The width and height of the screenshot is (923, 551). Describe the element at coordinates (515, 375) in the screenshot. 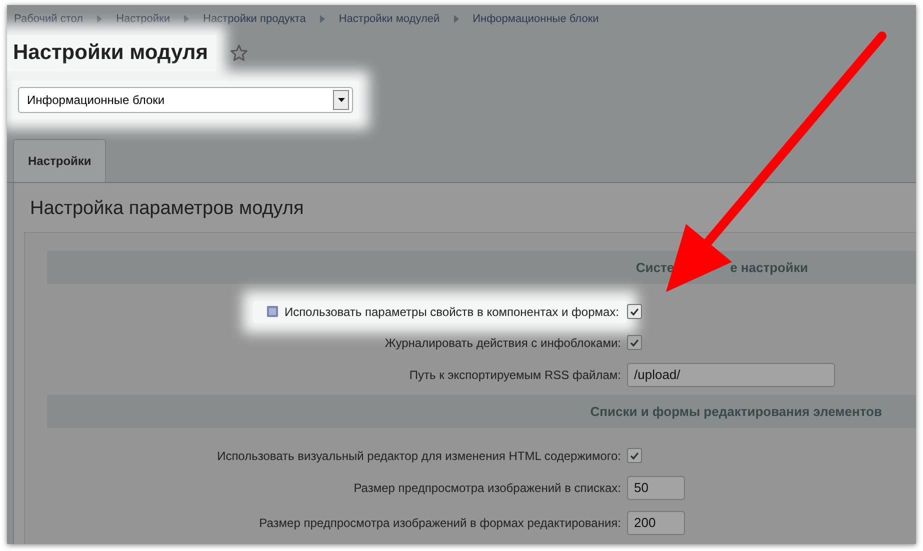

I see `setting-label: Путь к экспортируемым RSS файлам:` at that location.